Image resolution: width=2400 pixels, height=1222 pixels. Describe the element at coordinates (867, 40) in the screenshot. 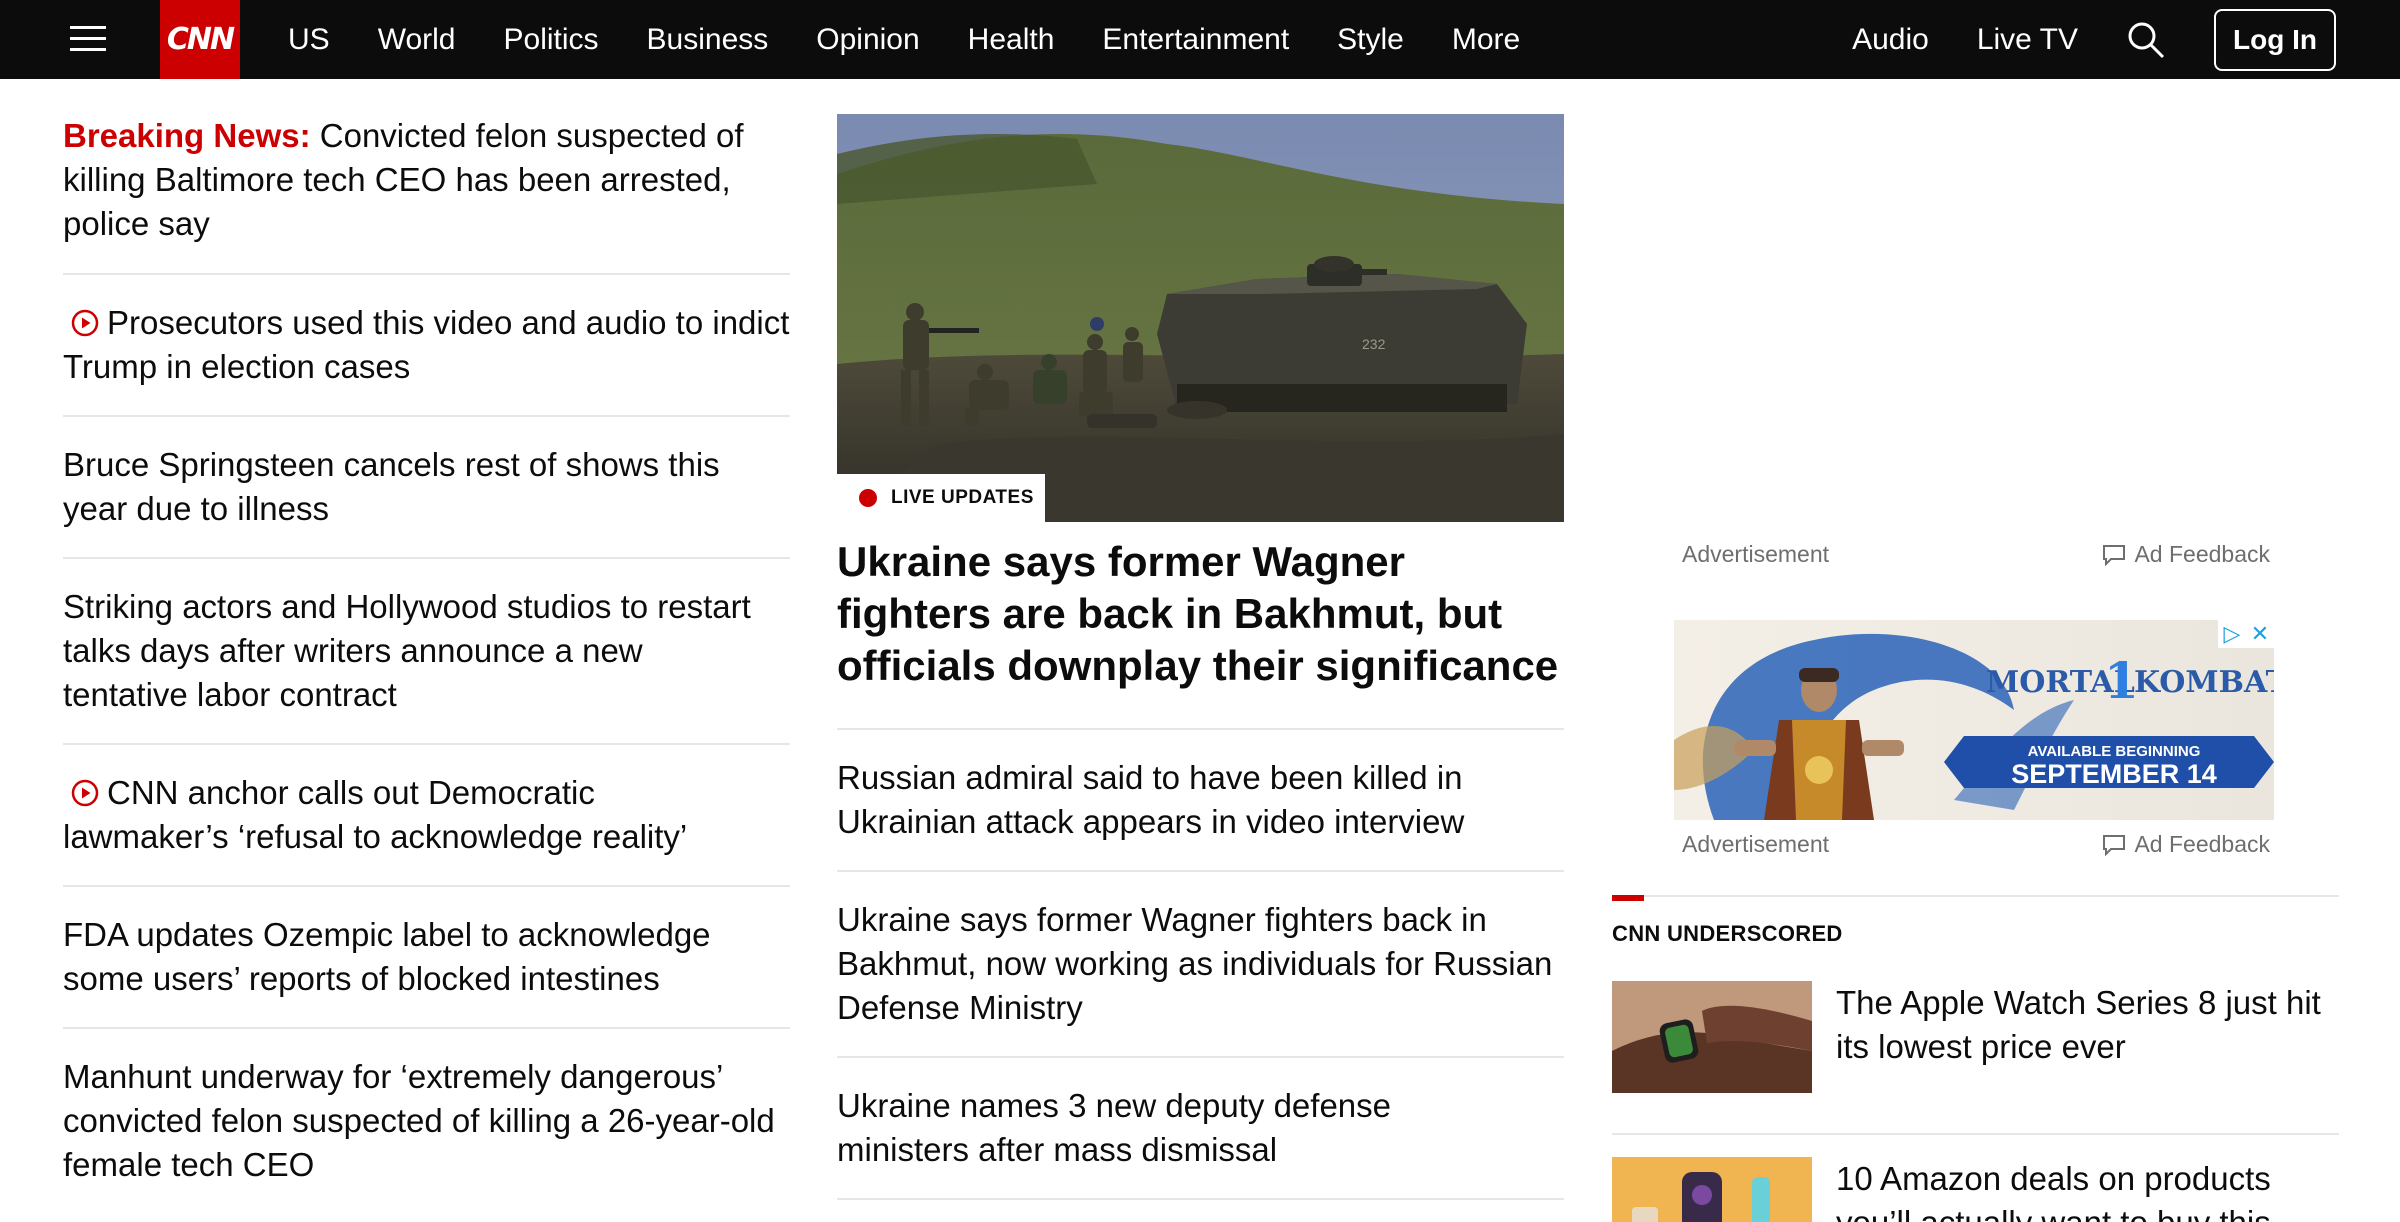

I see `nav-link-opinion: Opinion` at that location.